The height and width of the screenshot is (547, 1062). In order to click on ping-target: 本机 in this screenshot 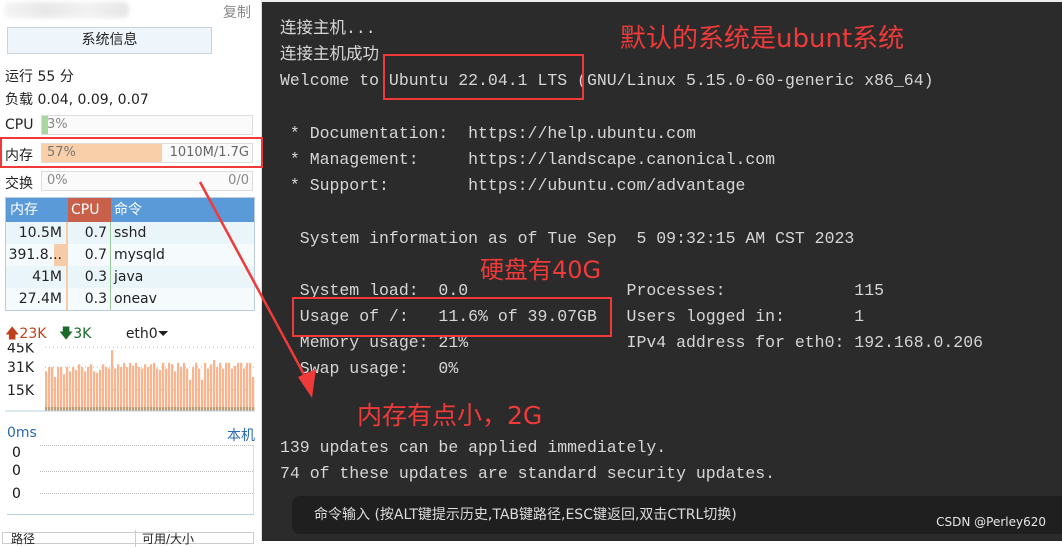, I will do `click(241, 435)`.